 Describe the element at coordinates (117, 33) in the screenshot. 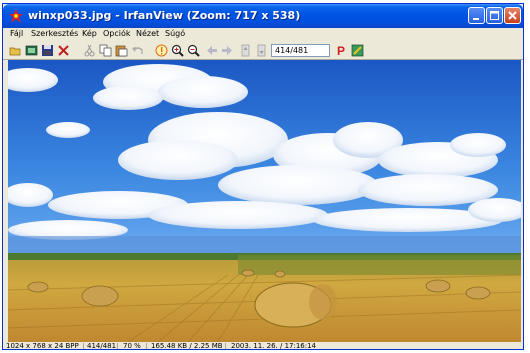

I see `menu-options: Opciók` at that location.